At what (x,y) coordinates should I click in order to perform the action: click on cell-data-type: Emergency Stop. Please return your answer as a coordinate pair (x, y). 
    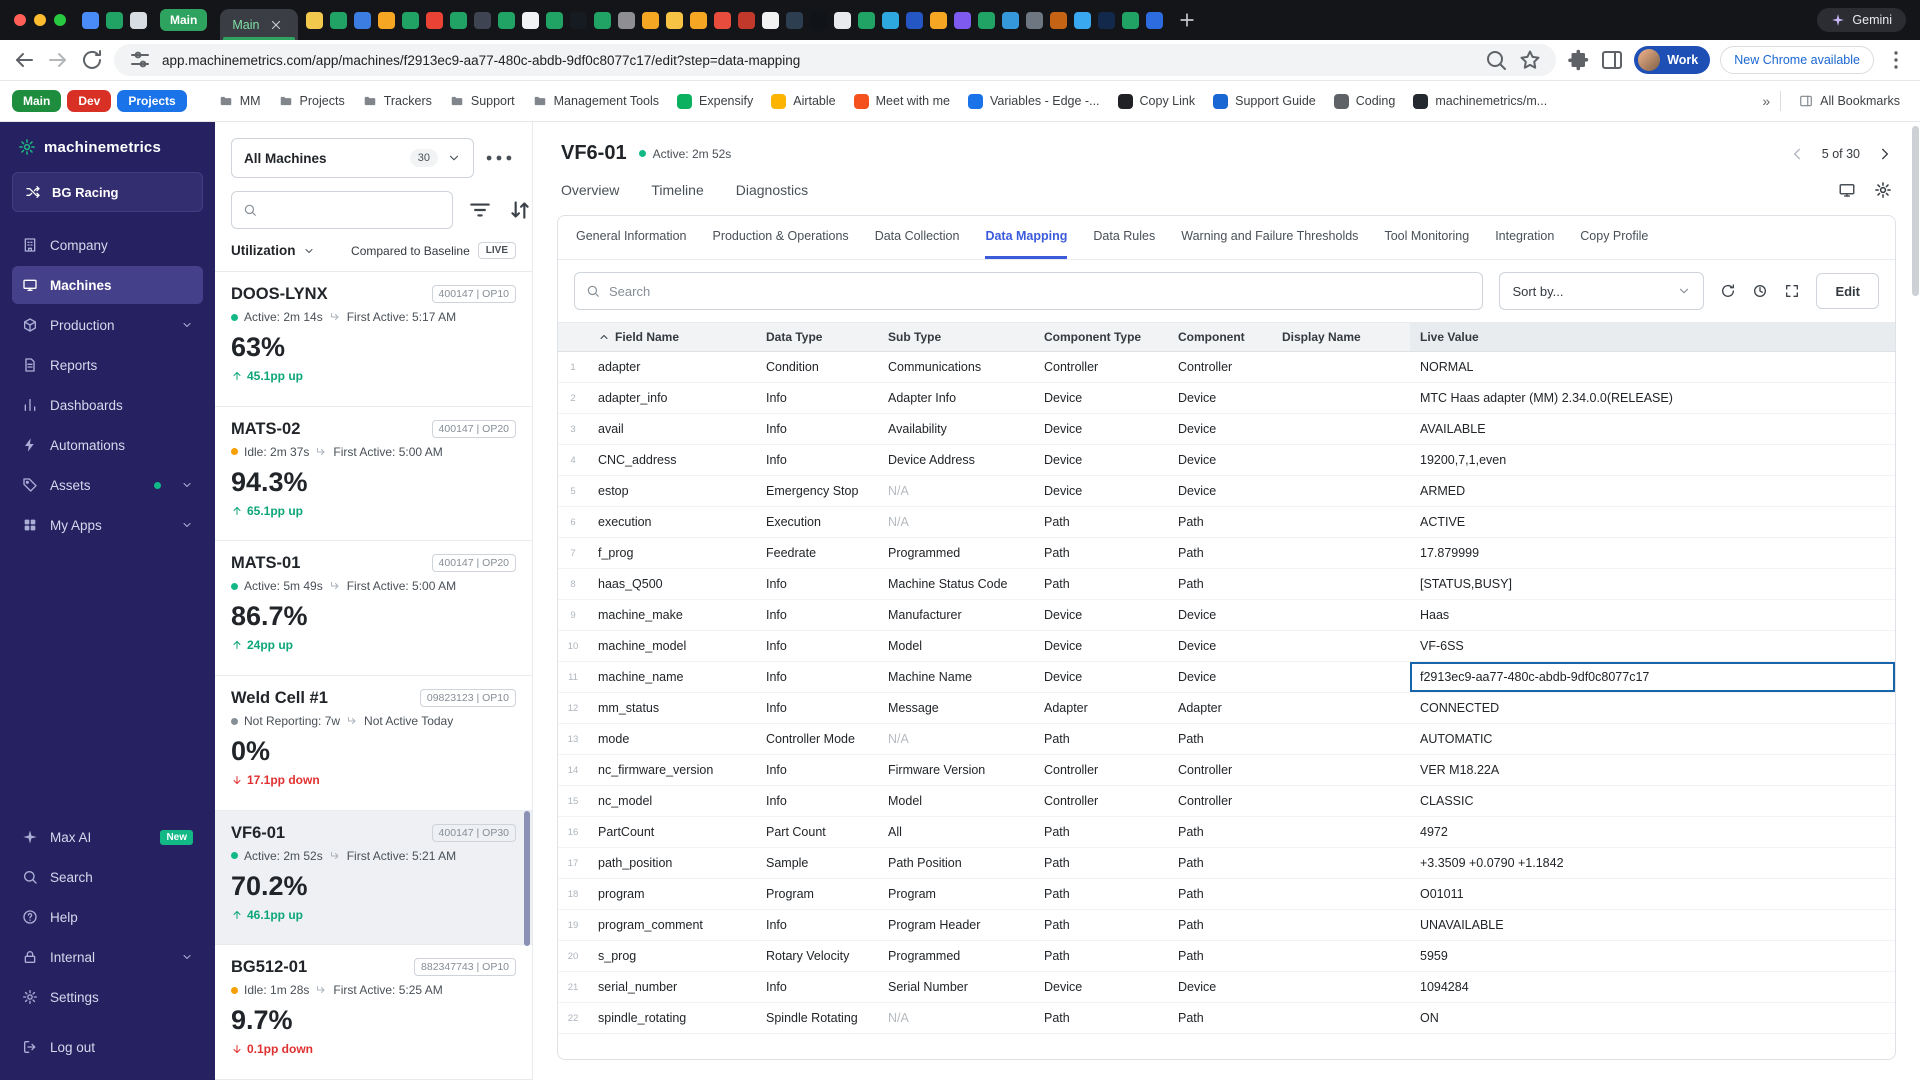
    Looking at the image, I should click on (817, 491).